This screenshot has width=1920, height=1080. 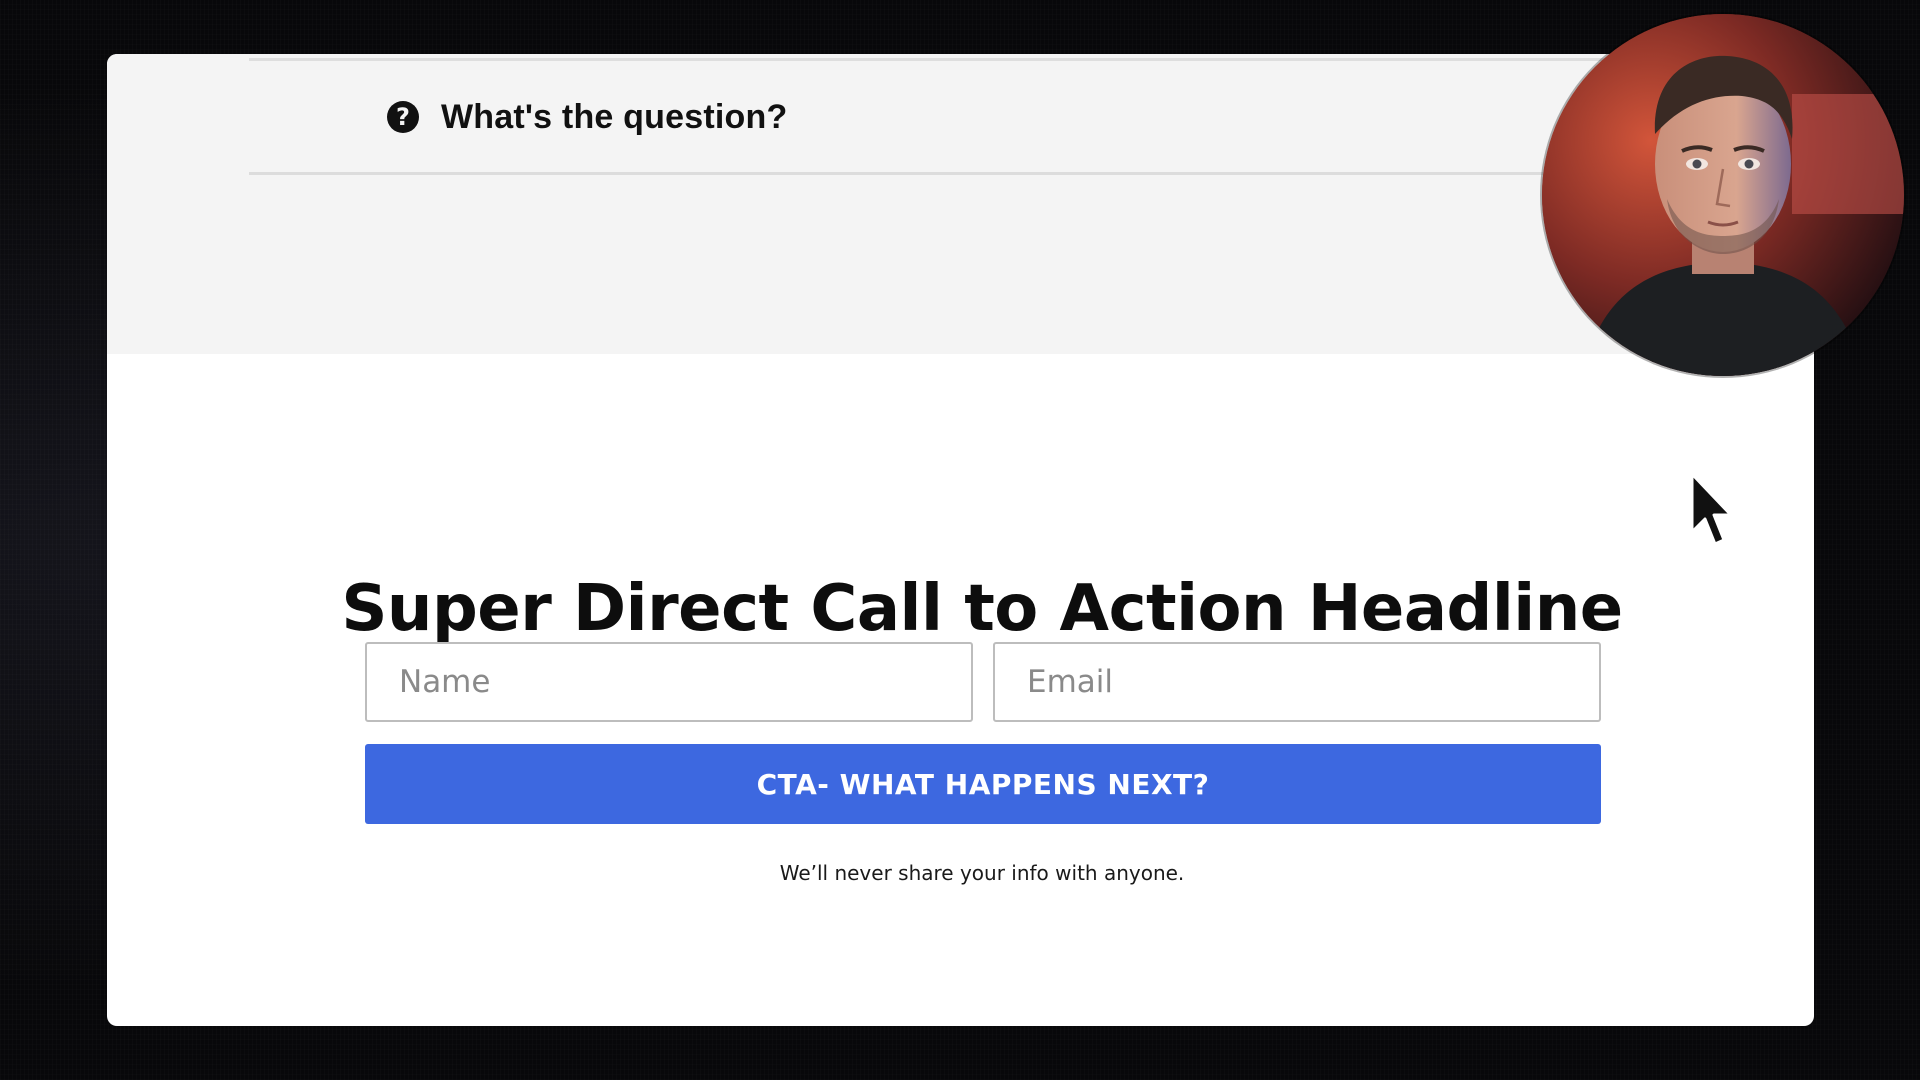 I want to click on mouse-pointer-icon, so click(x=1711, y=509).